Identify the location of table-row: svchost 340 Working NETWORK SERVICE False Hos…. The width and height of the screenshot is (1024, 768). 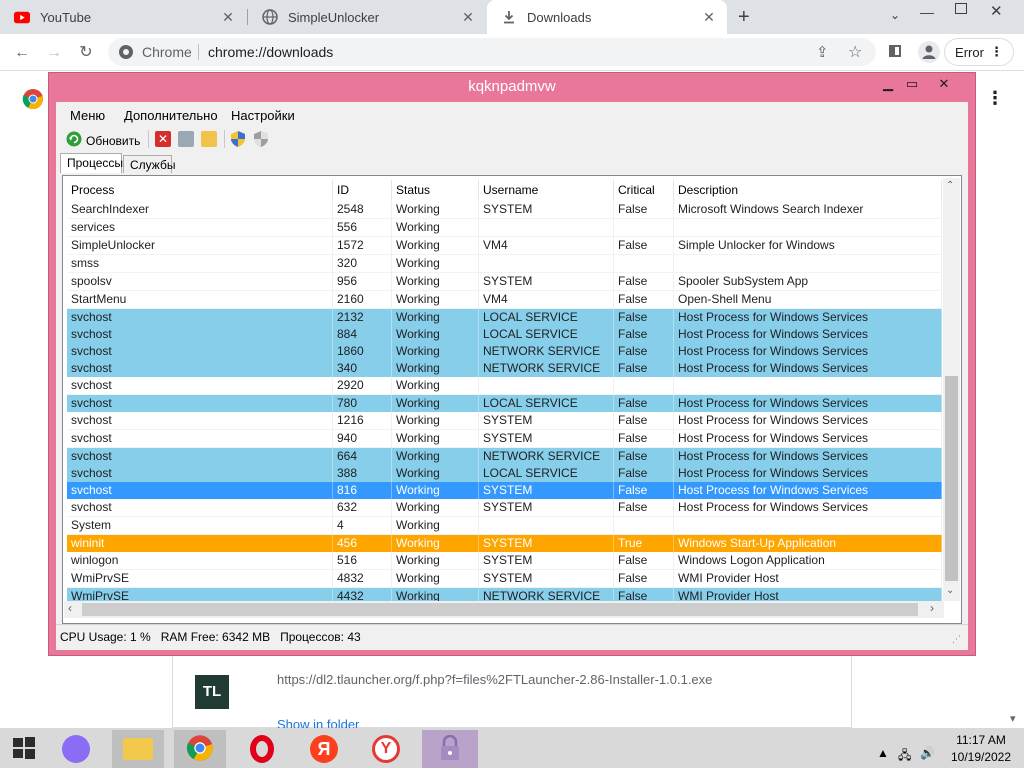
(504, 368).